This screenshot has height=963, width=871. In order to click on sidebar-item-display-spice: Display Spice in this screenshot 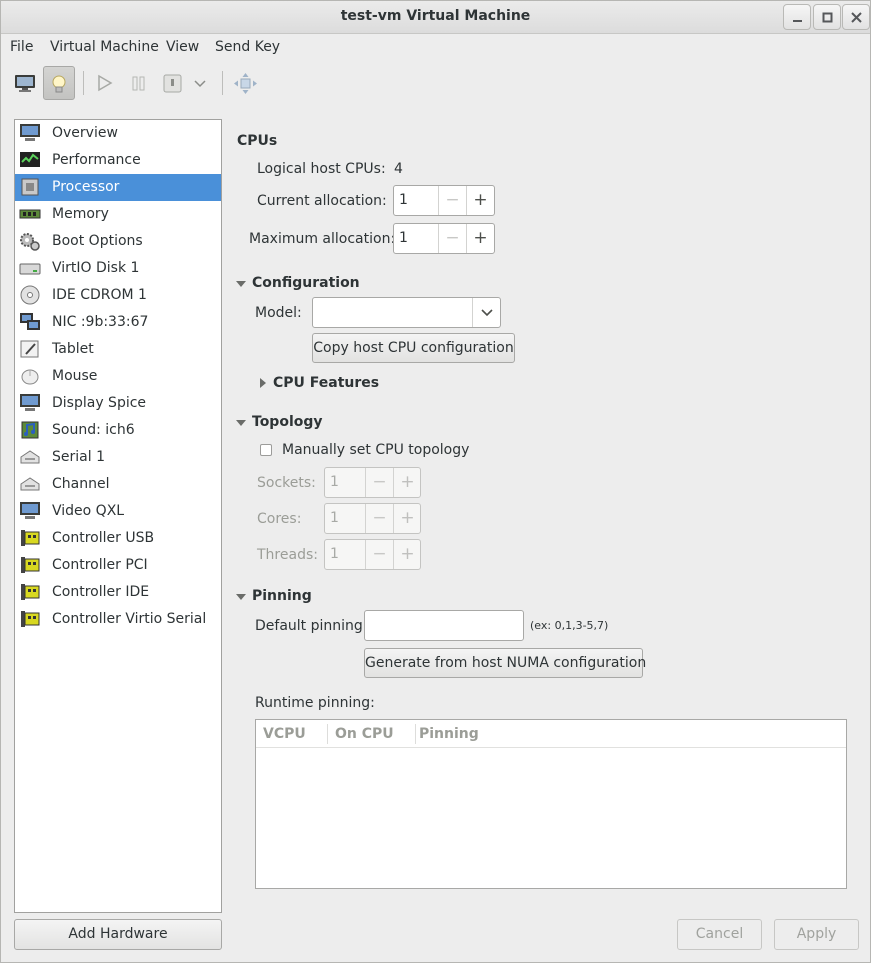, I will do `click(118, 403)`.